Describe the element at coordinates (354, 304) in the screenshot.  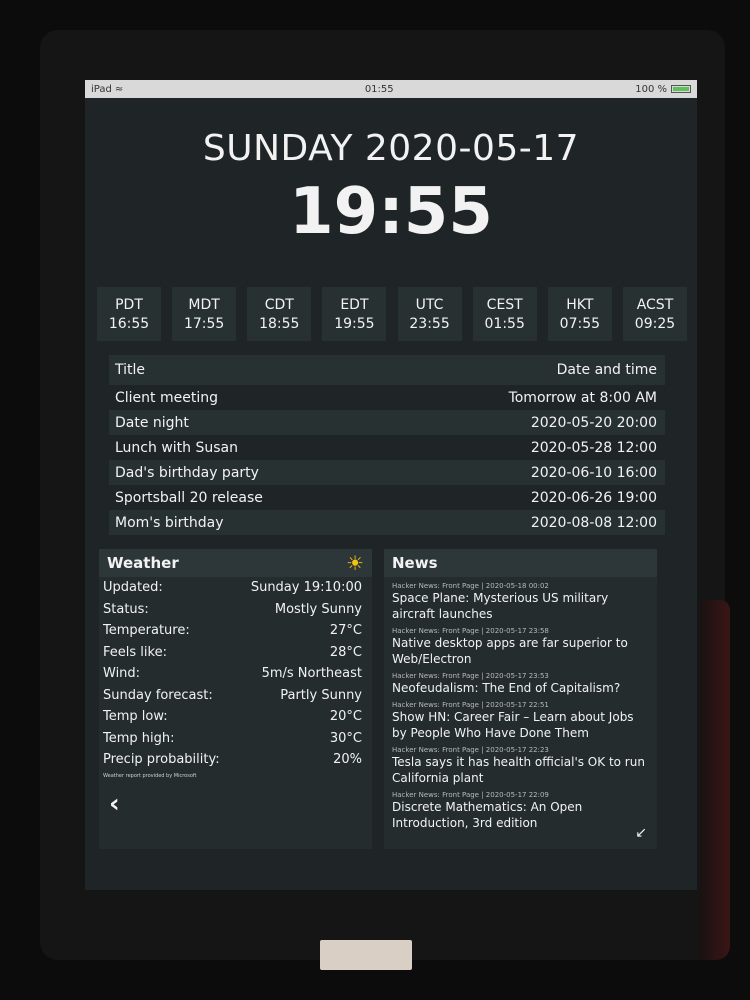
I see `timezone-abbr: EDT` at that location.